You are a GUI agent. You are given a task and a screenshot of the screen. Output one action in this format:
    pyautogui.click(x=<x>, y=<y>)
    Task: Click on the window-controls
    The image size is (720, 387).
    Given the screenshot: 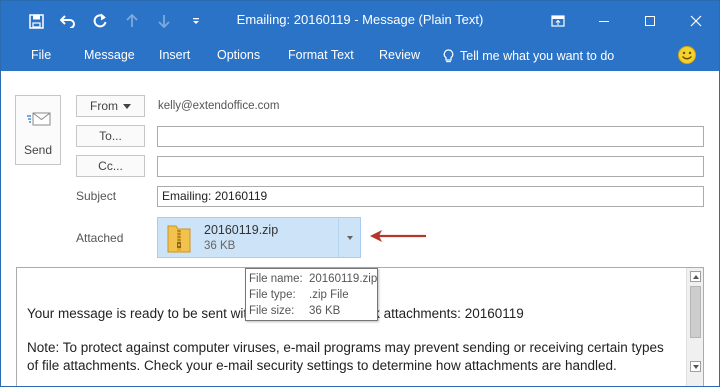 What is the action you would take?
    pyautogui.click(x=627, y=21)
    